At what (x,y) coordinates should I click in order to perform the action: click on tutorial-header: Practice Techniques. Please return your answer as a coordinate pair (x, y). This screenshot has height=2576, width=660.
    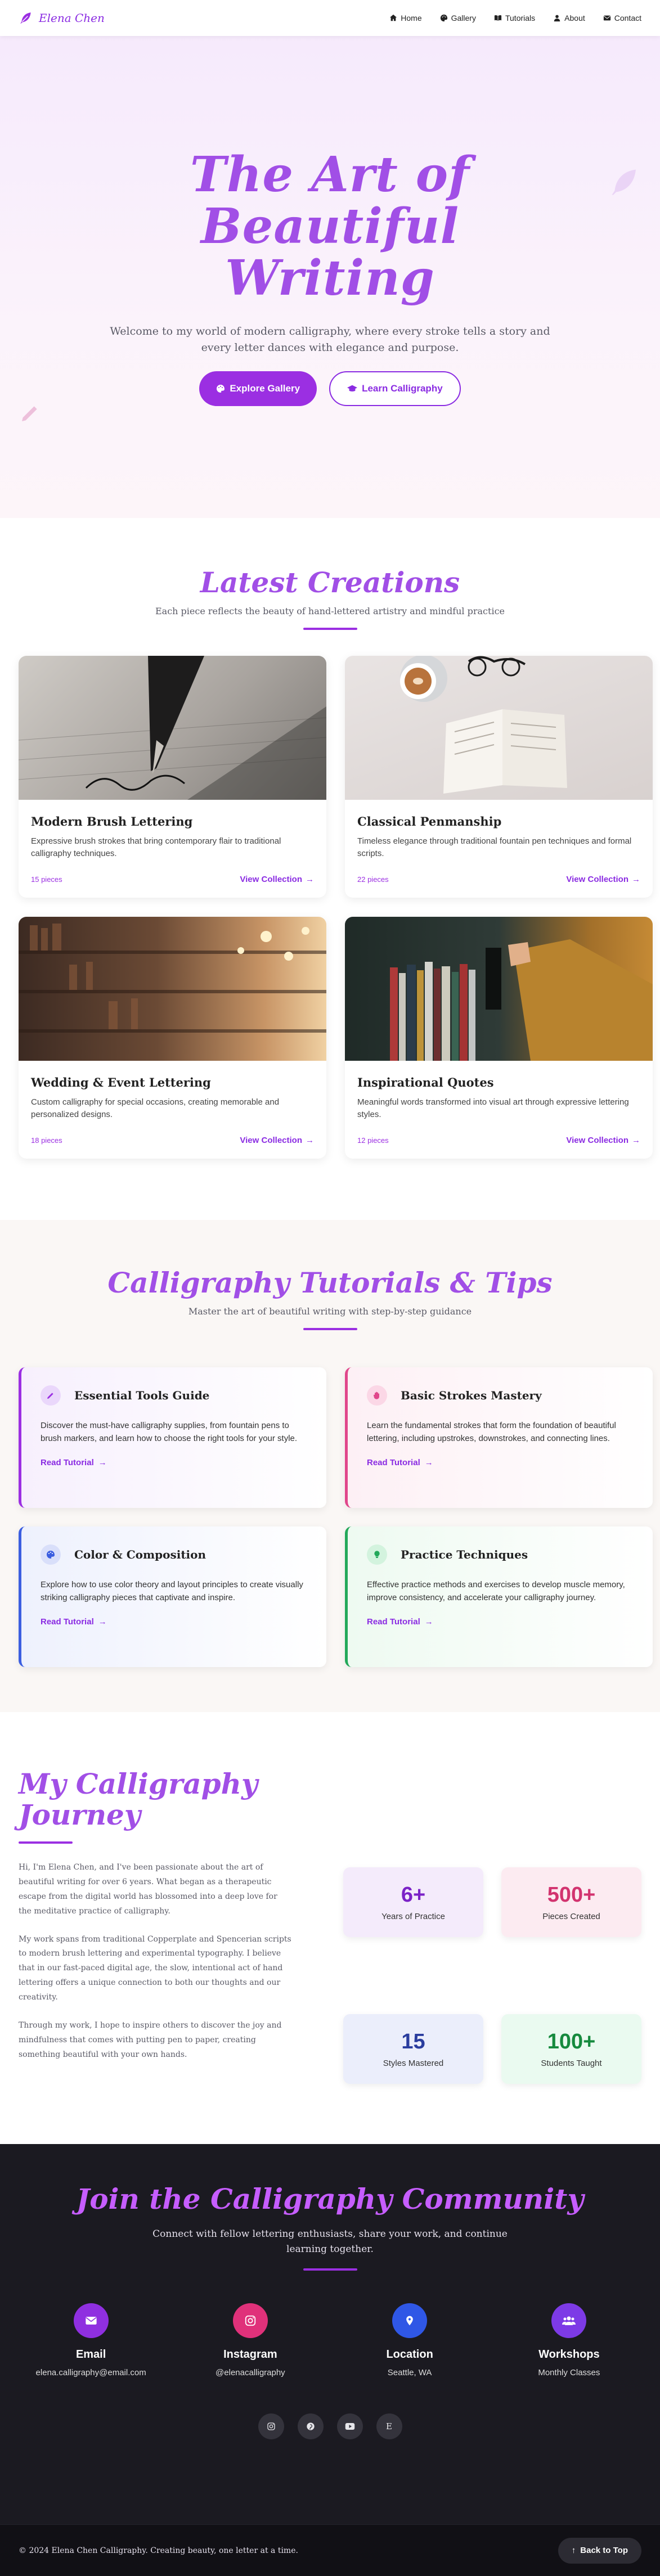
    Looking at the image, I should click on (500, 1554).